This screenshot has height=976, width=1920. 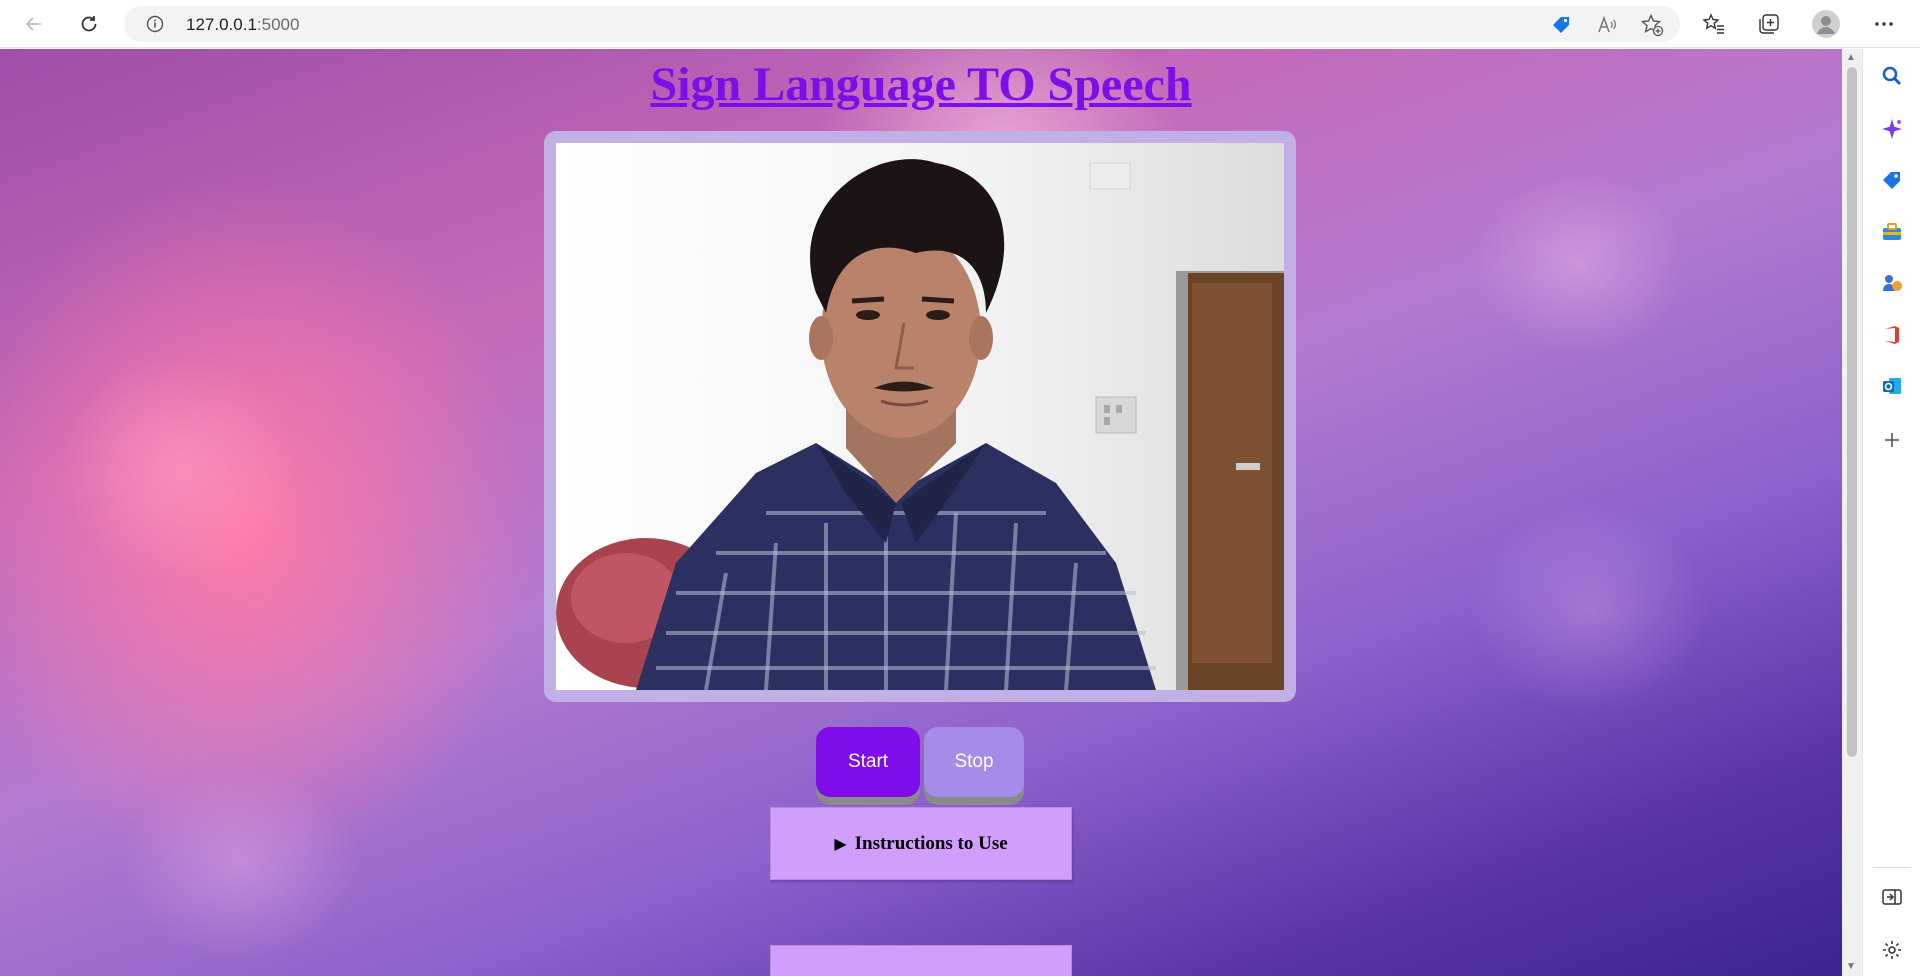 What do you see at coordinates (1892, 180) in the screenshot?
I see `shopping-icon` at bounding box center [1892, 180].